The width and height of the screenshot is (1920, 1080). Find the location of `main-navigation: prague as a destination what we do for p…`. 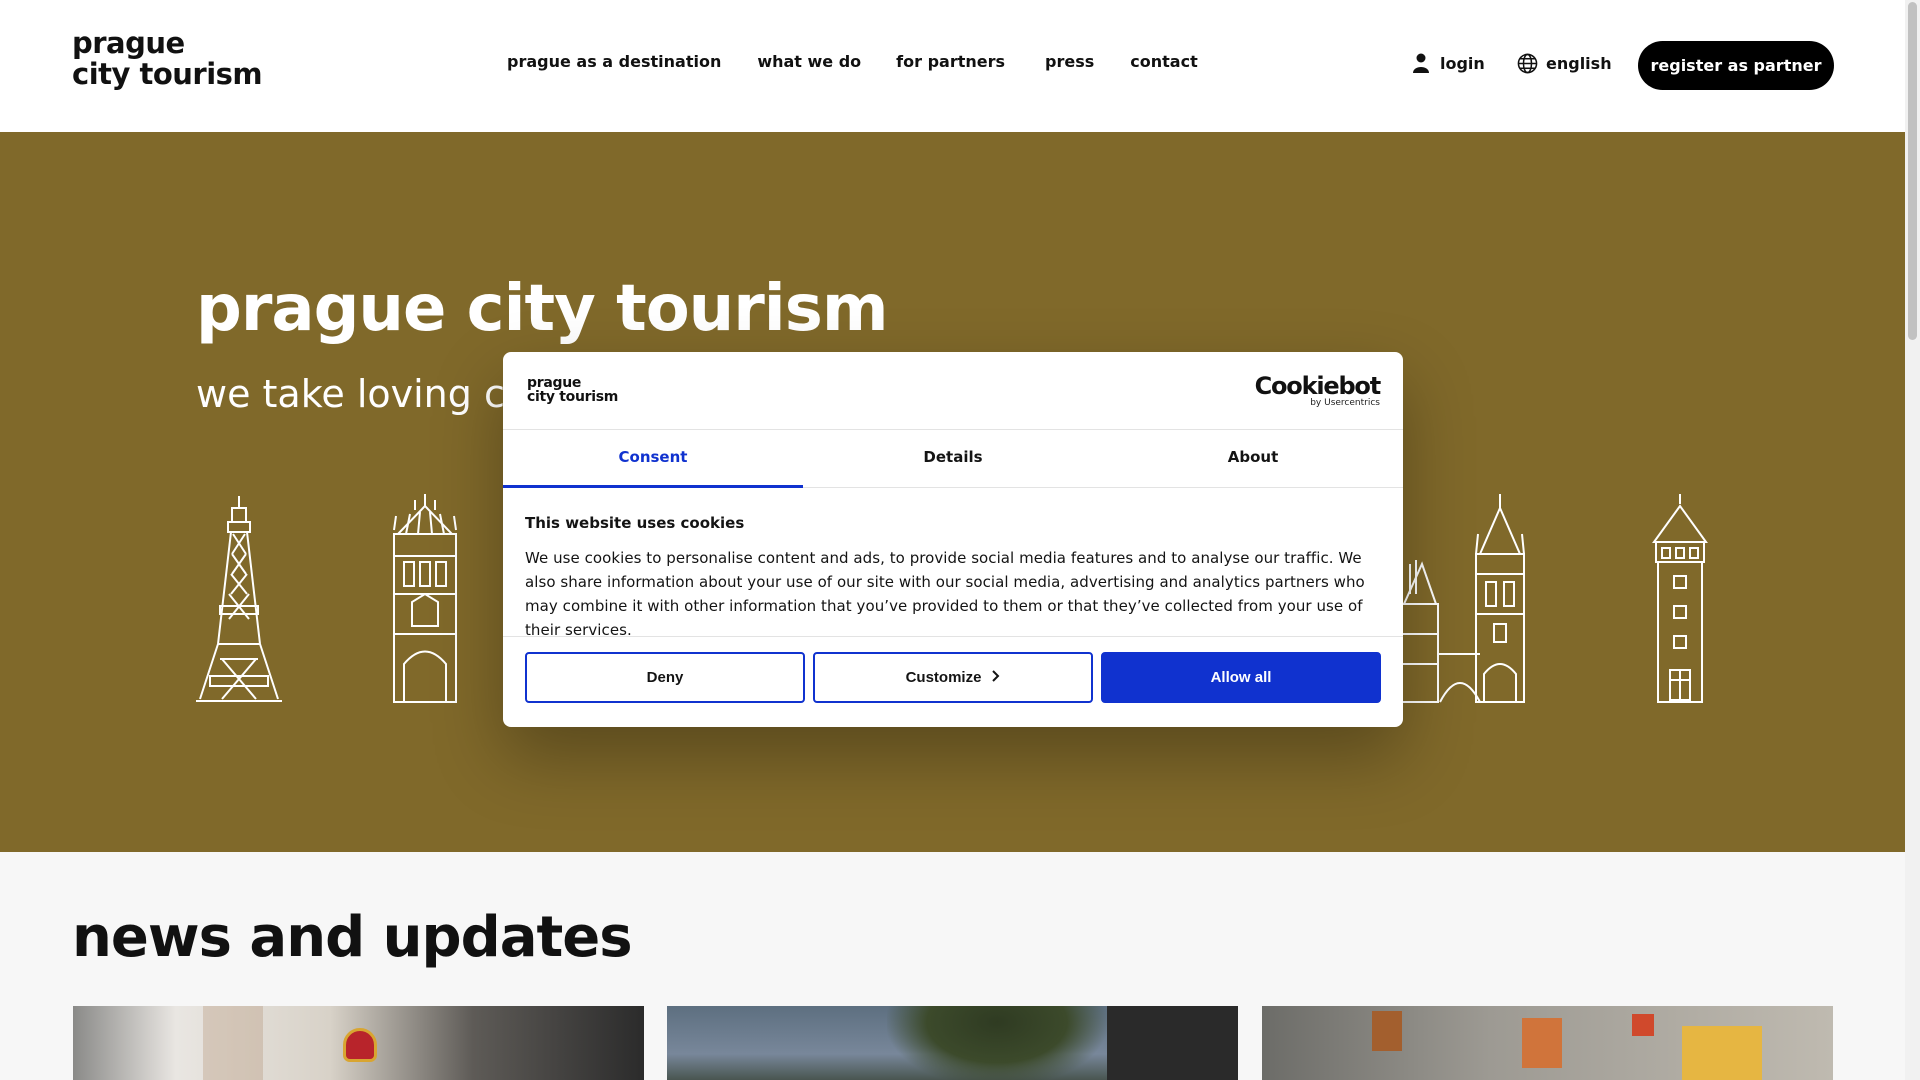

main-navigation: prague as a destination what we do for p… is located at coordinates (870, 61).